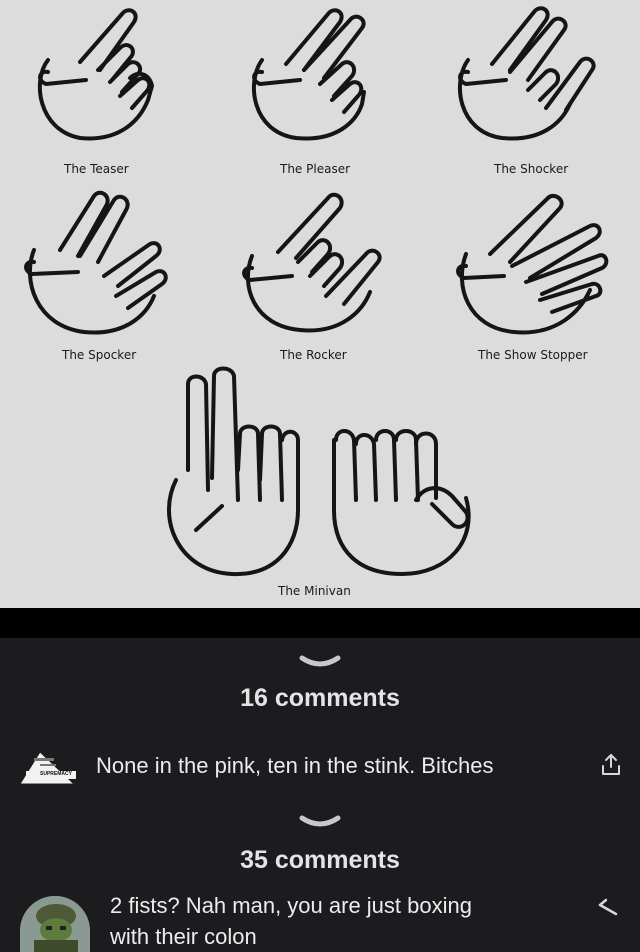 Image resolution: width=640 pixels, height=952 pixels. I want to click on share-icon, so click(611, 765).